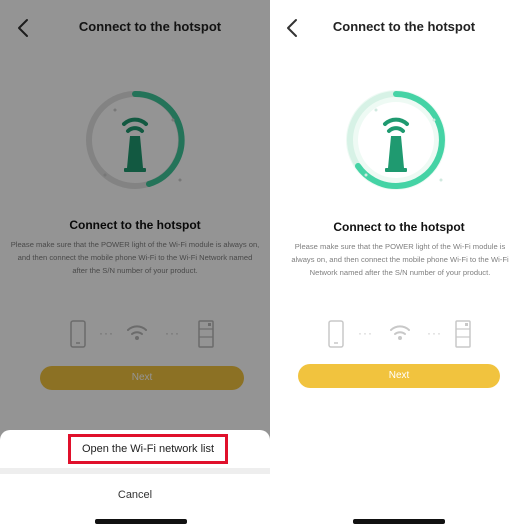 Image resolution: width=523 pixels, height=526 pixels. I want to click on header: Connect to the hotspot, so click(399, 28).